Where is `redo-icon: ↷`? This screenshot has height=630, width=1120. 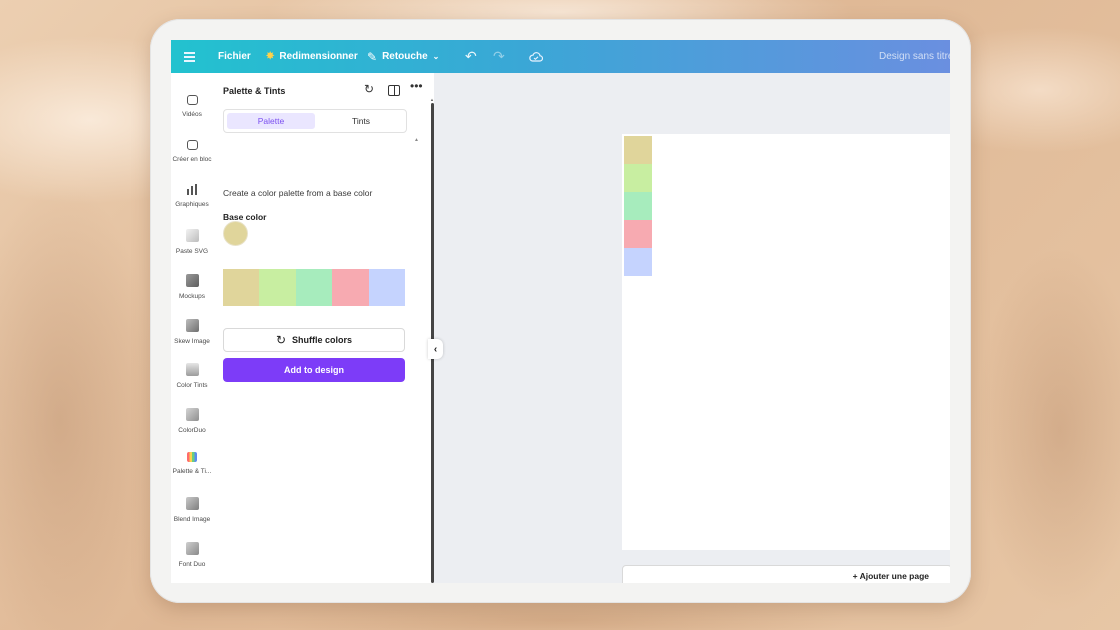
redo-icon: ↷ is located at coordinates (499, 56).